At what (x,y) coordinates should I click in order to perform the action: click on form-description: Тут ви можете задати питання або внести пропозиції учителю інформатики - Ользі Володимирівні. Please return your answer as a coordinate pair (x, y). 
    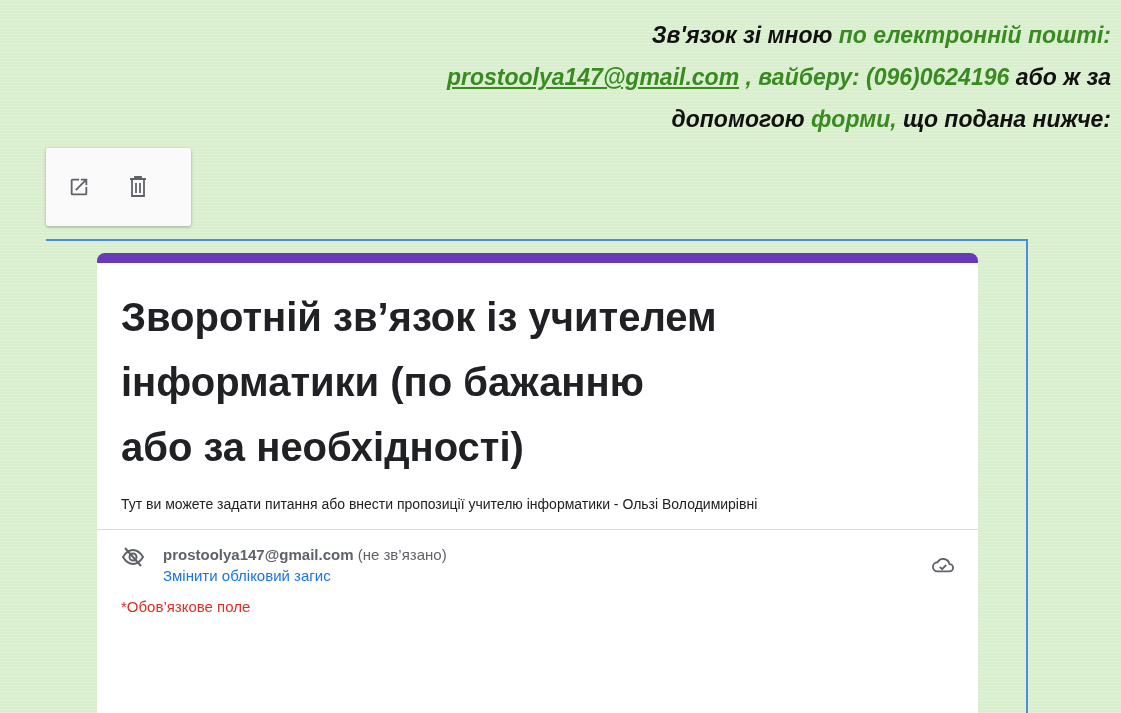
    Looking at the image, I should click on (440, 504).